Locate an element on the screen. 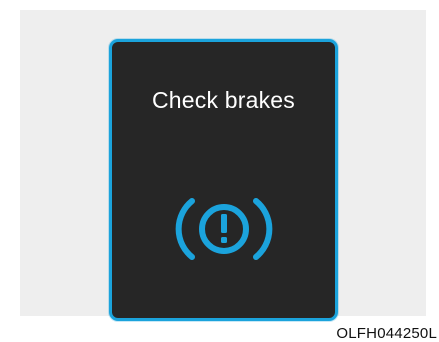 The height and width of the screenshot is (342, 439). warning-message: Check brakes is located at coordinates (223, 100).